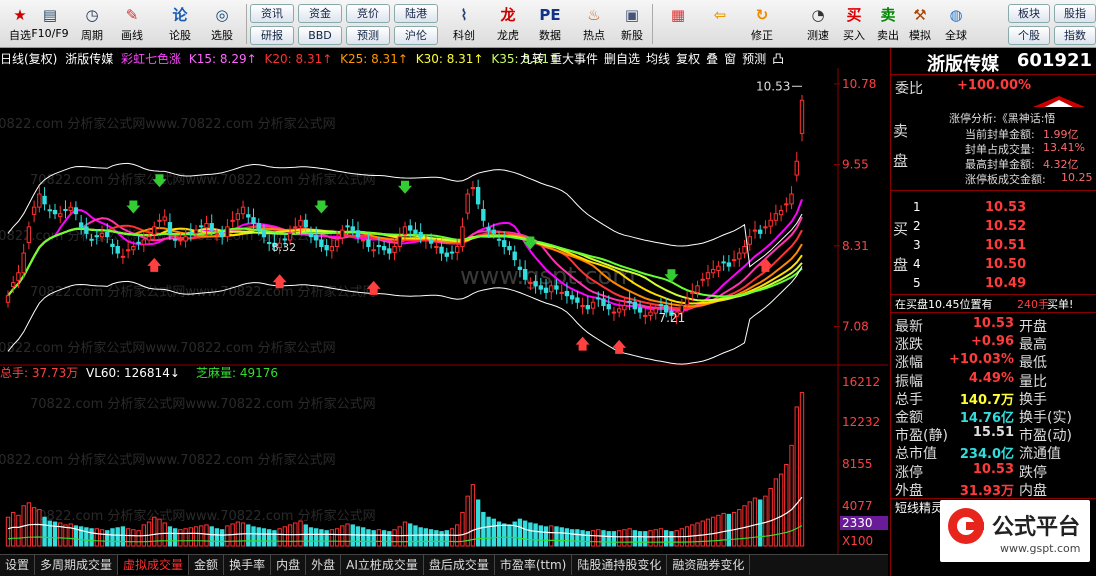 This screenshot has width=1096, height=576. Describe the element at coordinates (222, 24) in the screenshot. I see `toolbar-gauge-button: ◎ 选股` at that location.